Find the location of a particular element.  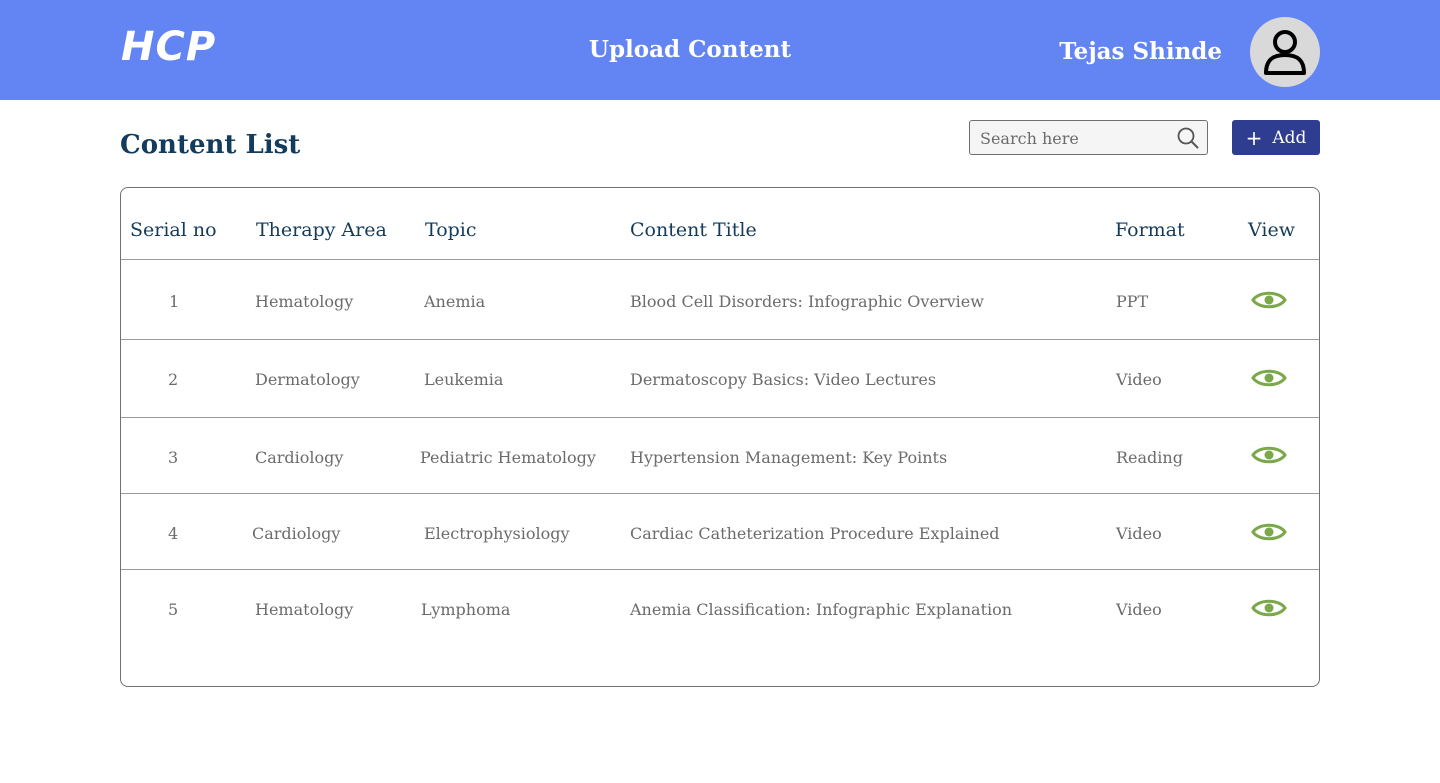

column-header-format: Format is located at coordinates (1150, 230).